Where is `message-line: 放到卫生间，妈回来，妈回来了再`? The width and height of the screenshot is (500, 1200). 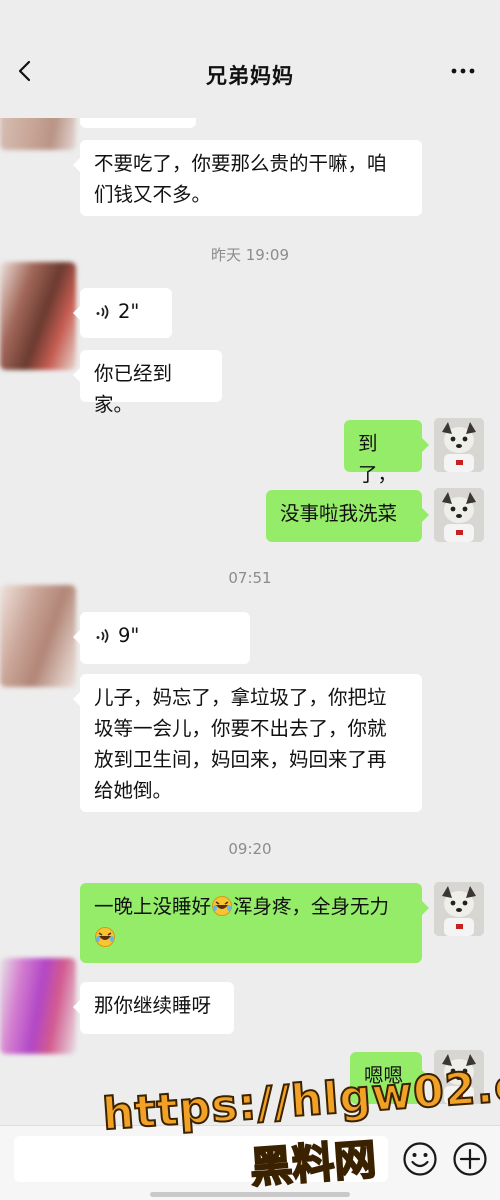
message-line: 放到卫生间，妈回来，妈回来了再 is located at coordinates (240, 759).